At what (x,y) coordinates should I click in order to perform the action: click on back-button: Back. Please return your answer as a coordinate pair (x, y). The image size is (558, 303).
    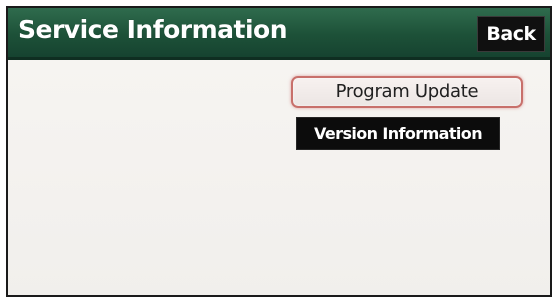
    Looking at the image, I should click on (511, 34).